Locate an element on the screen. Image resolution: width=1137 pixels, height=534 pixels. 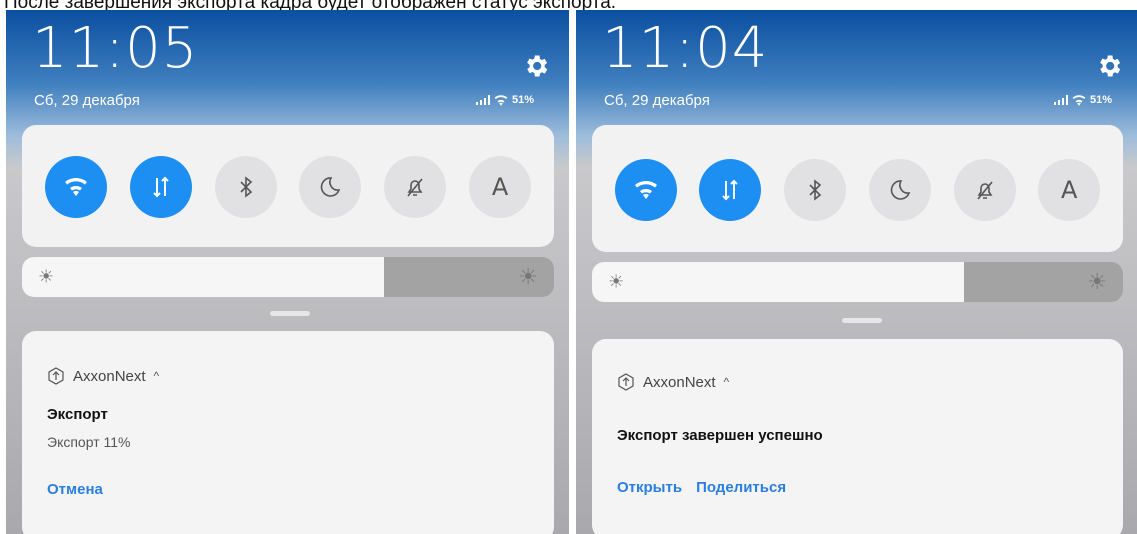
open-button: Открыть is located at coordinates (649, 487).